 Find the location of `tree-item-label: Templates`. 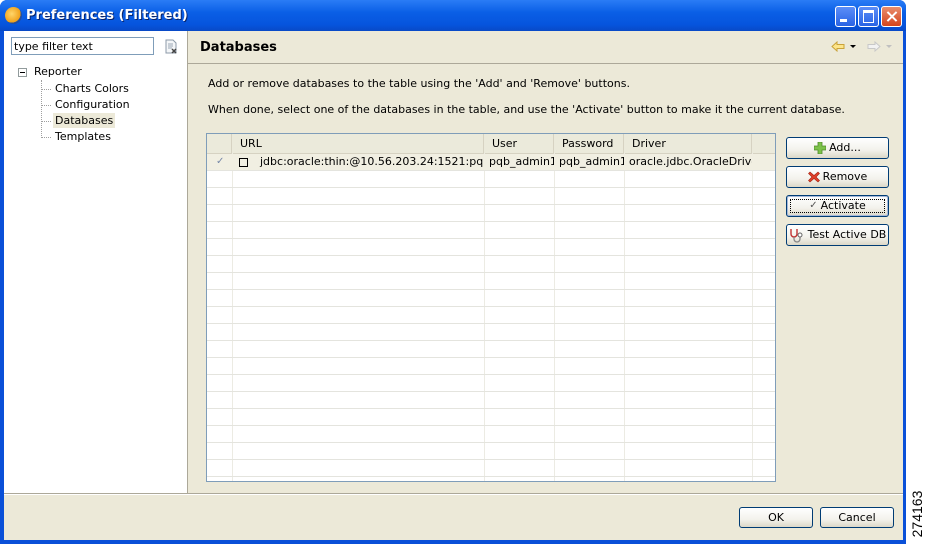

tree-item-label: Templates is located at coordinates (83, 136).